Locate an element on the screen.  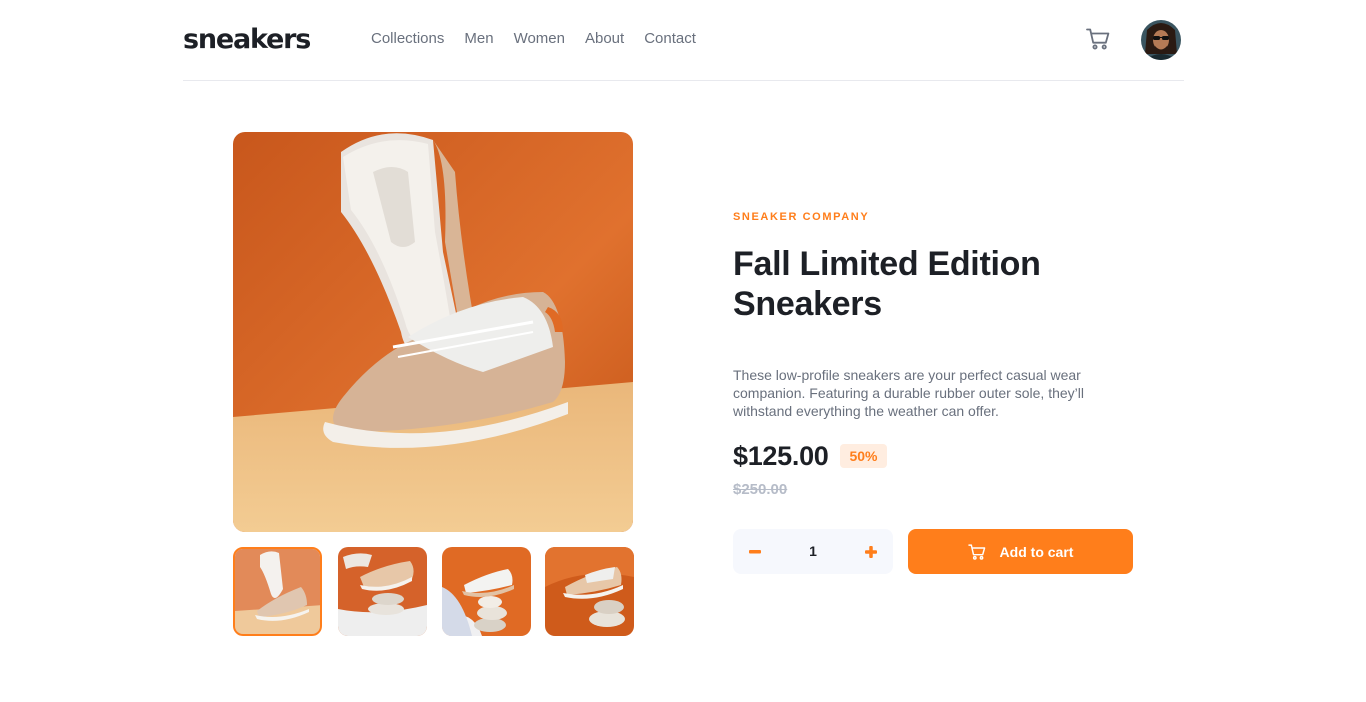
add-to-cart-button: Add to cart is located at coordinates (1020, 551).